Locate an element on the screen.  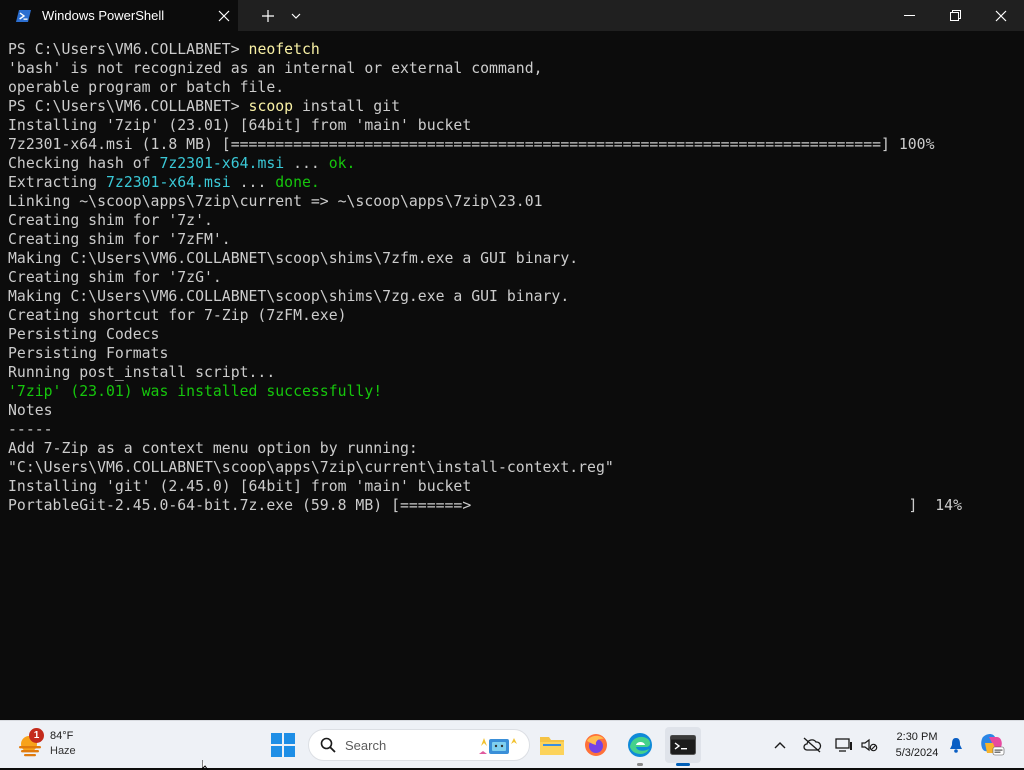
terminal-text: operable program or batch file. is located at coordinates (146, 87).